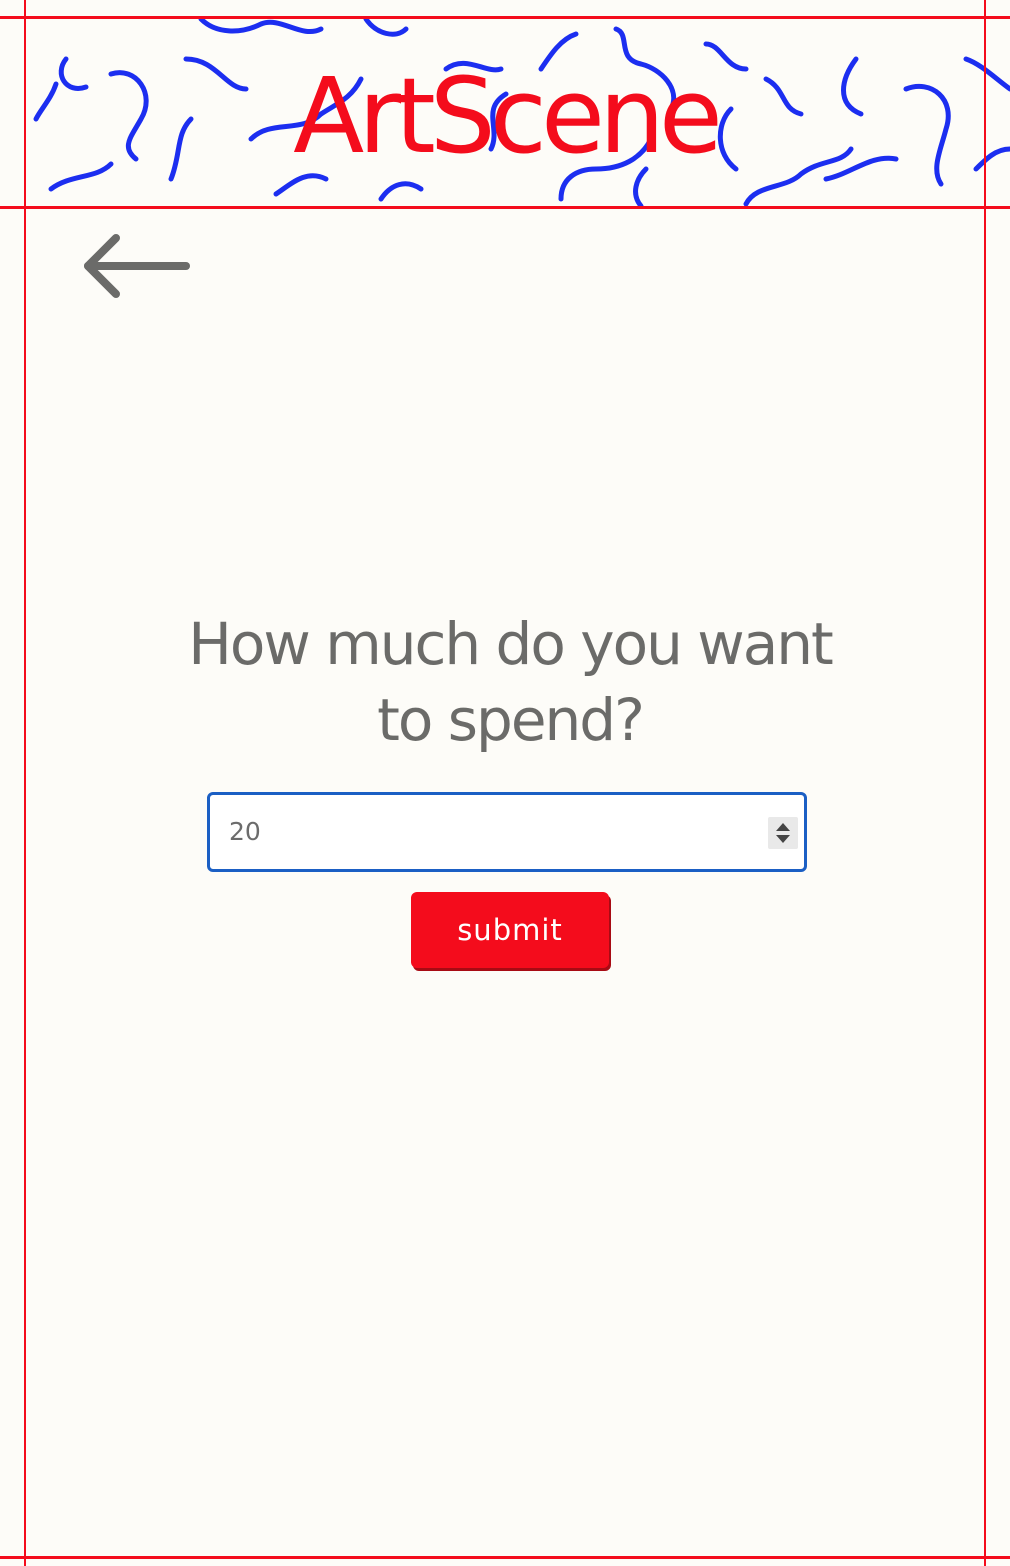 The image size is (1010, 1566). Describe the element at coordinates (783, 833) in the screenshot. I see `number-stepper` at that location.